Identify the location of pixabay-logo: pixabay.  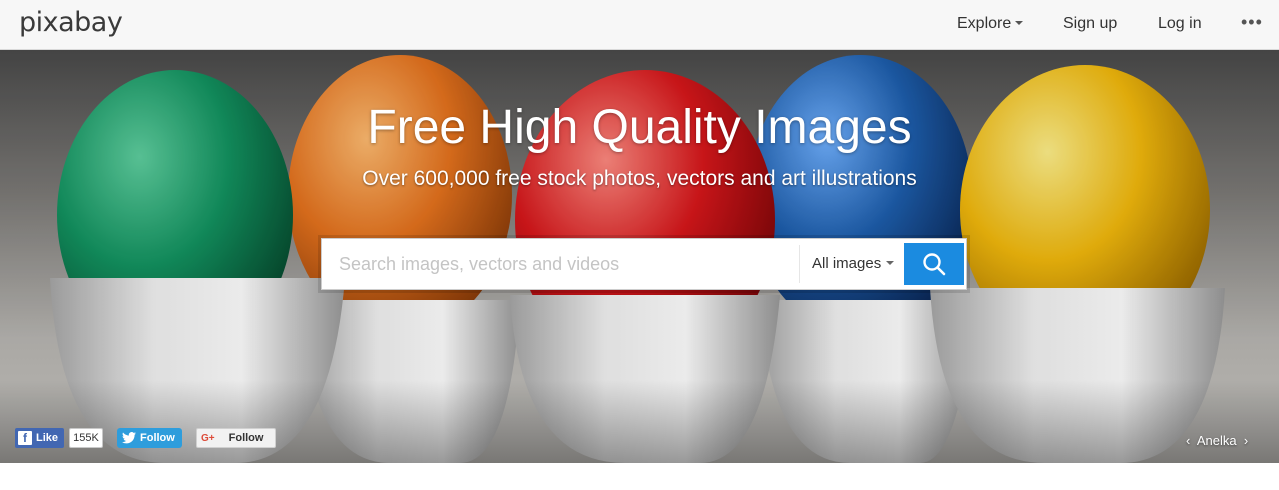
(71, 23).